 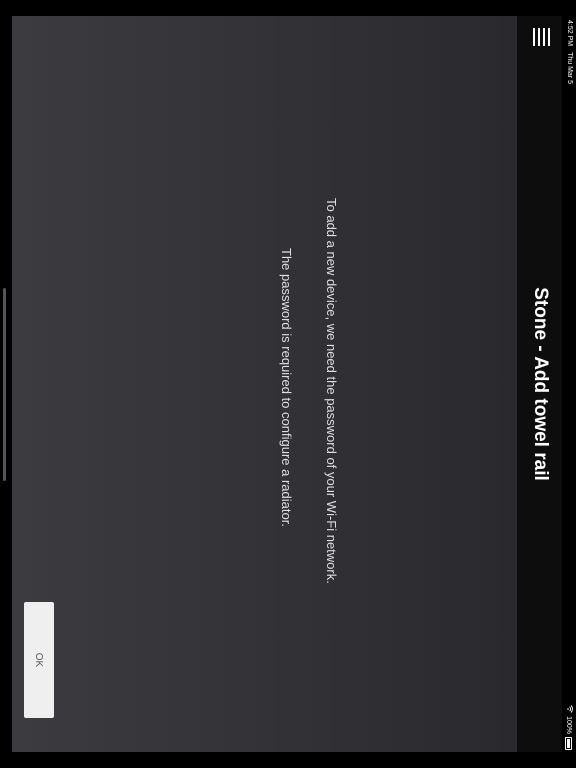 I want to click on status-left: 4:52 PM Thu Mar 5, so click(x=569, y=52).